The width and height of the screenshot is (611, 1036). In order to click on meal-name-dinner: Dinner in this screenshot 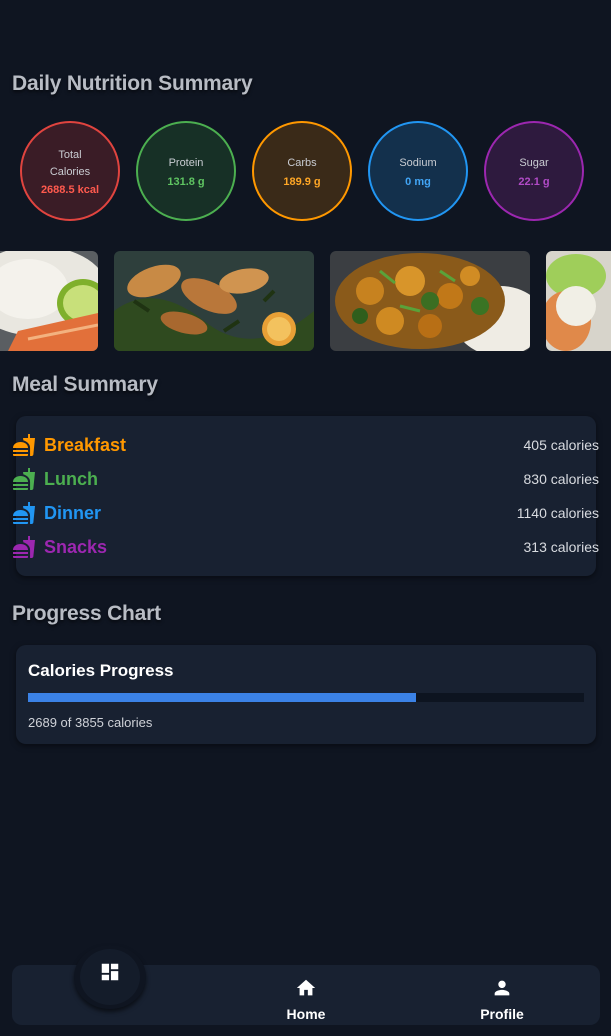, I will do `click(73, 512)`.